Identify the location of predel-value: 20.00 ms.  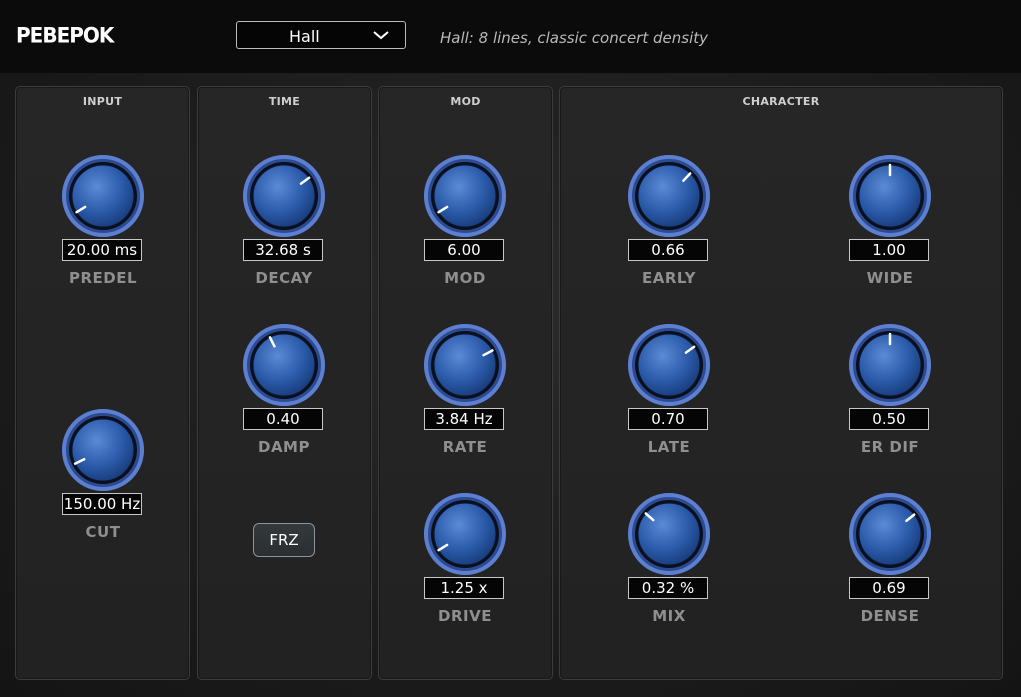
(102, 250).